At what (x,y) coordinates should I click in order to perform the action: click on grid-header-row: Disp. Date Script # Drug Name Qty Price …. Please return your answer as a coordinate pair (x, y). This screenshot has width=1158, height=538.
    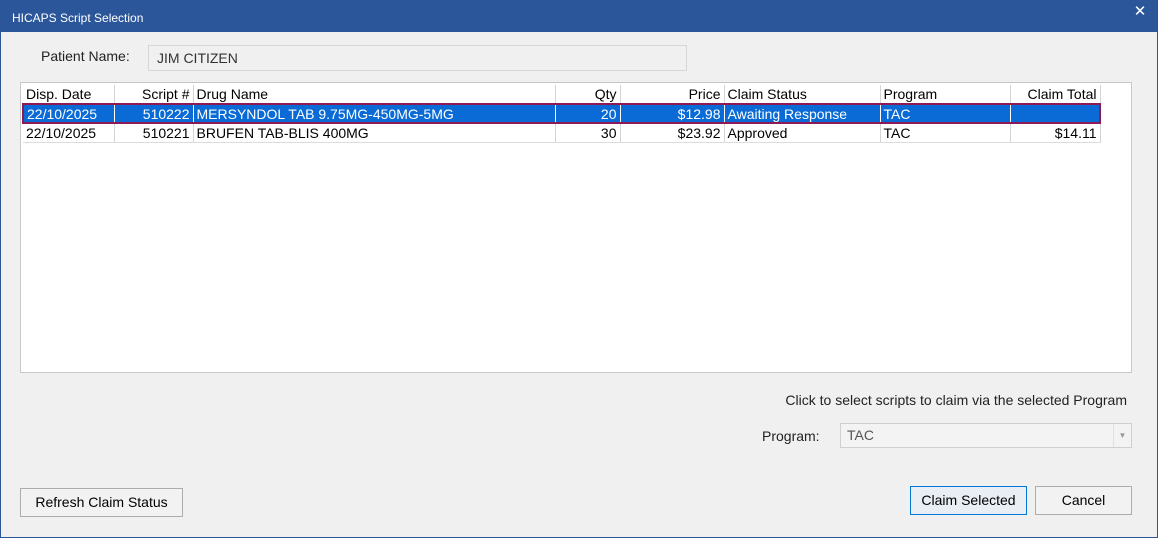
    Looking at the image, I should click on (562, 95).